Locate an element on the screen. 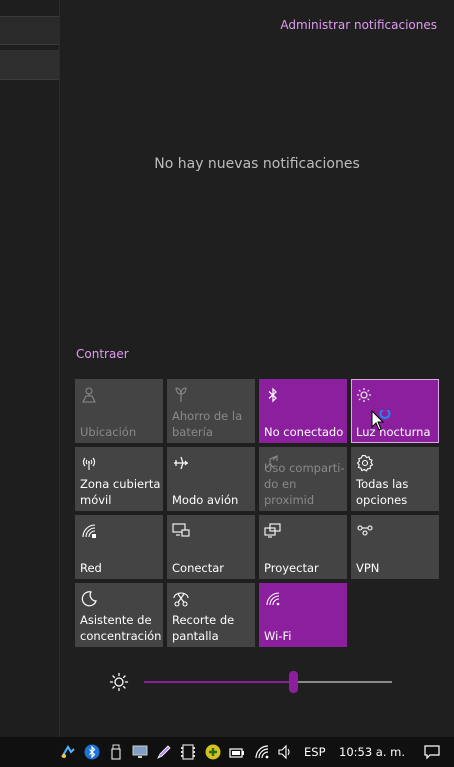 Image resolution: width=454 pixels, height=767 pixels. project-icon is located at coordinates (273, 531).